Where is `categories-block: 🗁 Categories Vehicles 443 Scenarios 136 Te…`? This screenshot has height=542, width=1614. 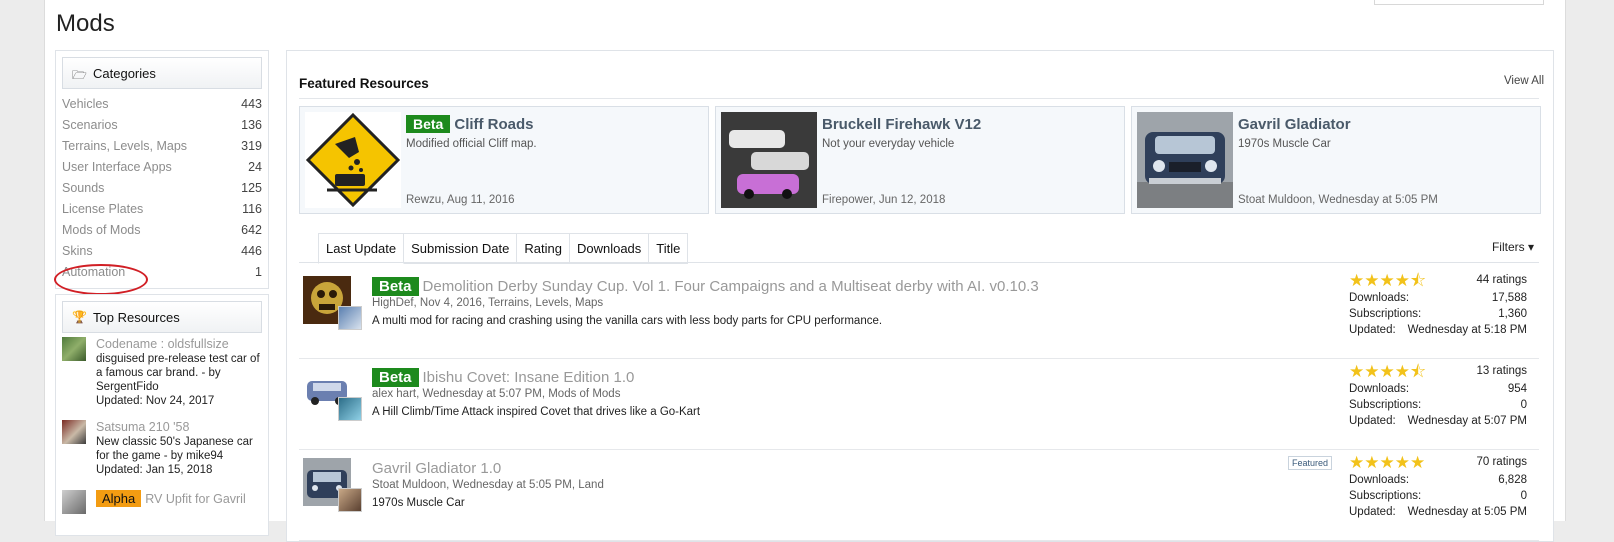
categories-block: 🗁 Categories Vehicles 443 Scenarios 136 Te… is located at coordinates (162, 169).